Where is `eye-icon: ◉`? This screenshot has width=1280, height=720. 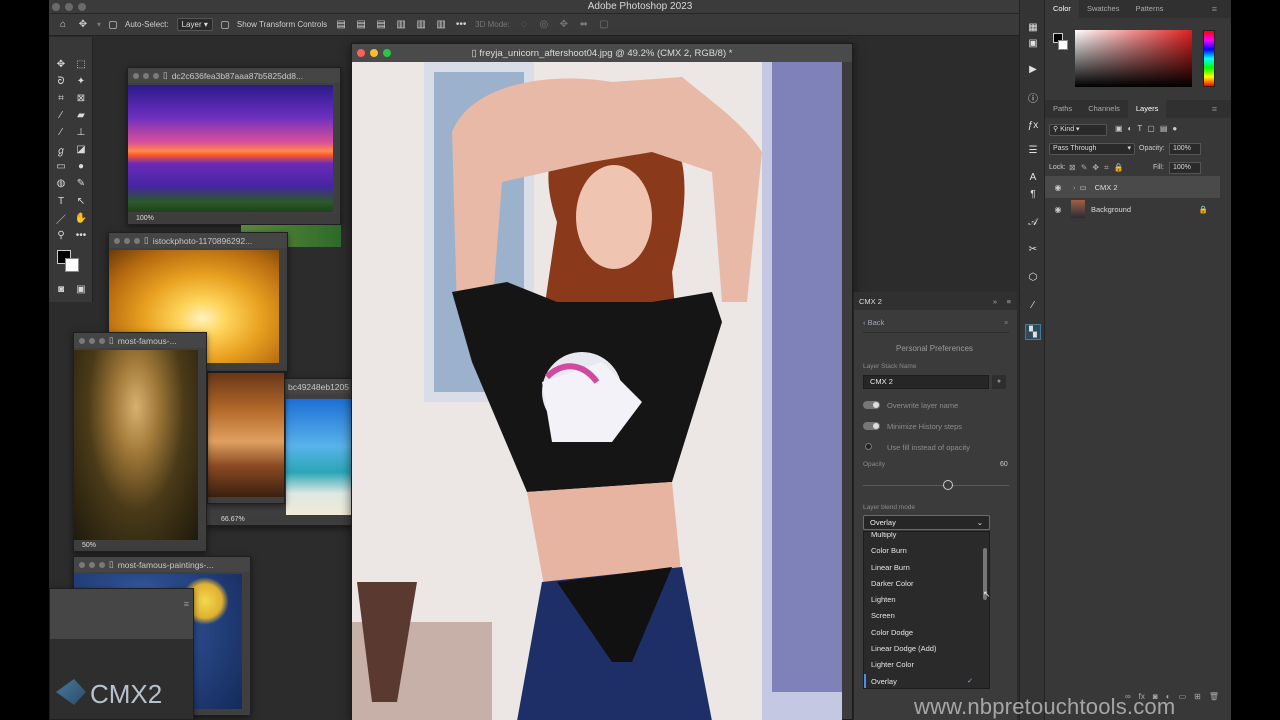
eye-icon: ◉ is located at coordinates (1058, 187).